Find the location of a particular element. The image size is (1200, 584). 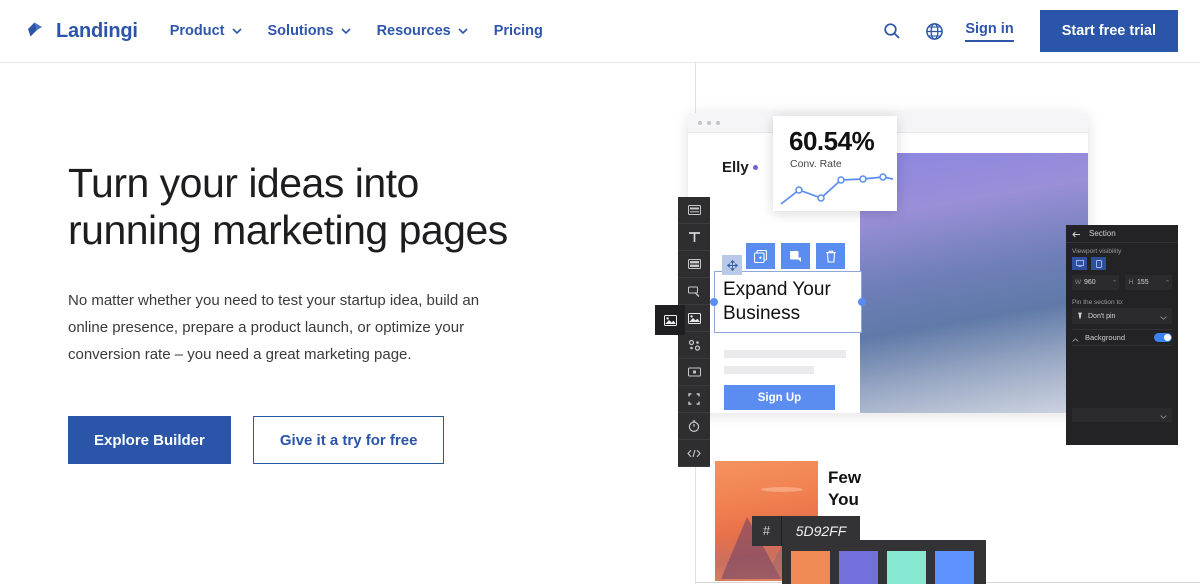

main-nav: Product Solutions Resources Pricing is located at coordinates (356, 31).